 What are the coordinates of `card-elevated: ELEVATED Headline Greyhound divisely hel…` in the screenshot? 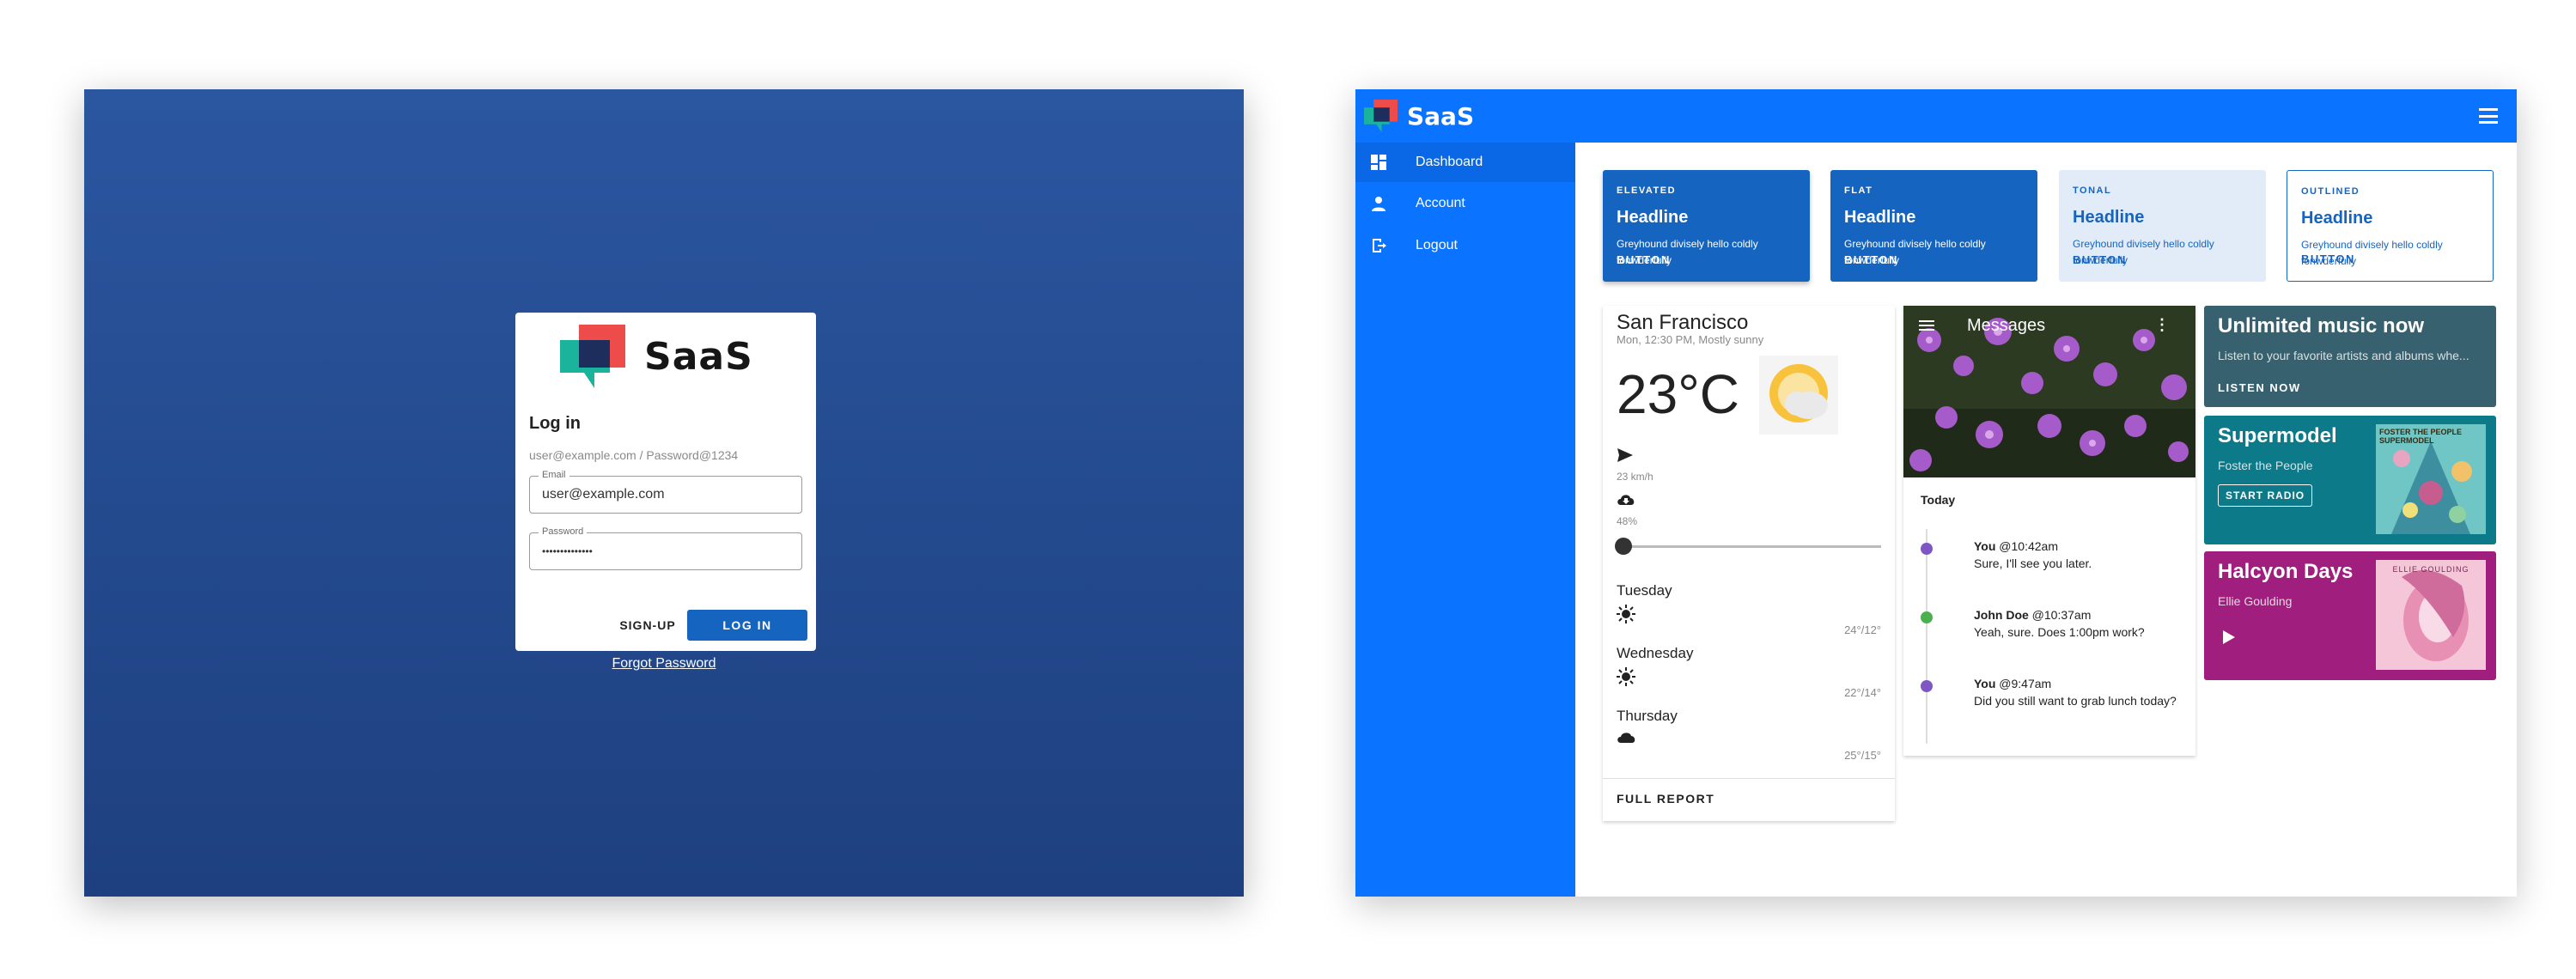 It's located at (1706, 226).